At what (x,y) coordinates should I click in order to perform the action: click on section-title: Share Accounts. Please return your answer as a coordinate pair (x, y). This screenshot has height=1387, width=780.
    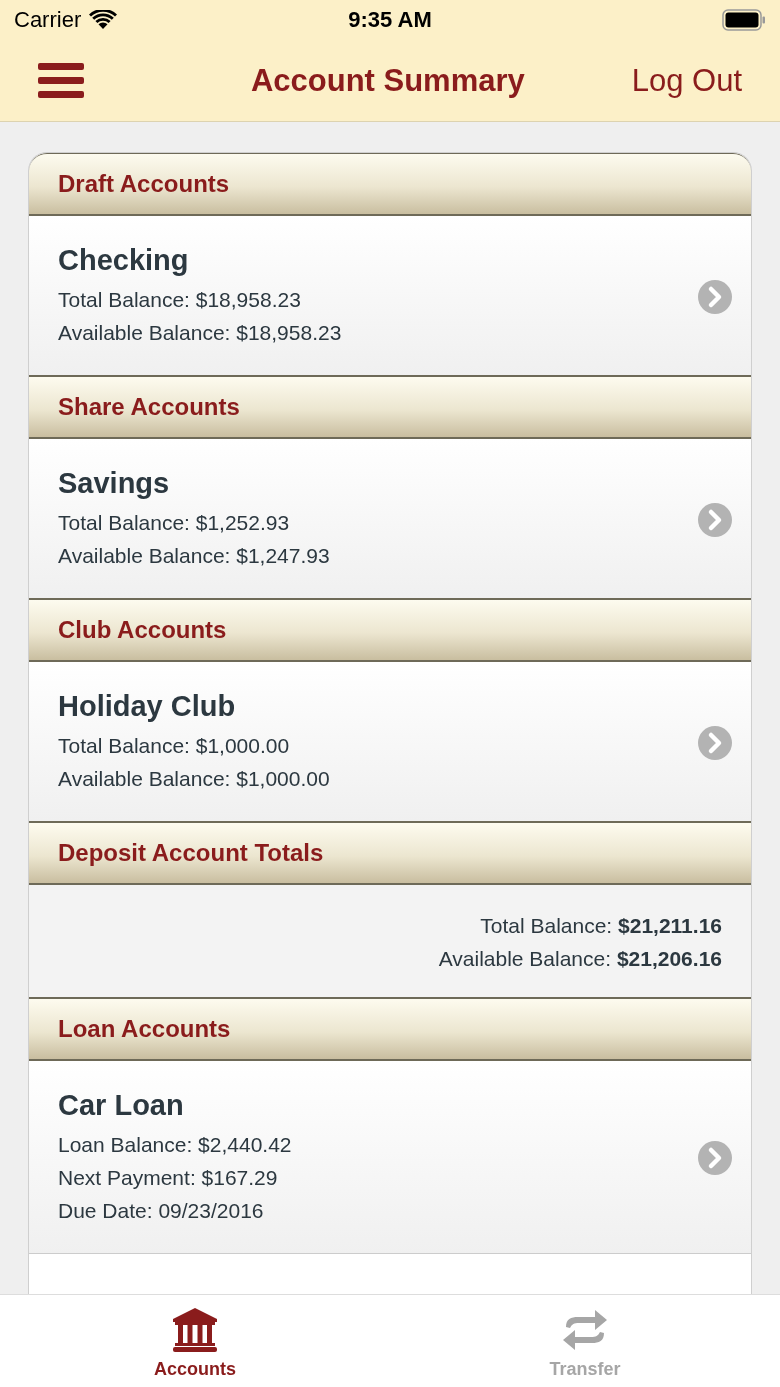
    Looking at the image, I should click on (149, 407).